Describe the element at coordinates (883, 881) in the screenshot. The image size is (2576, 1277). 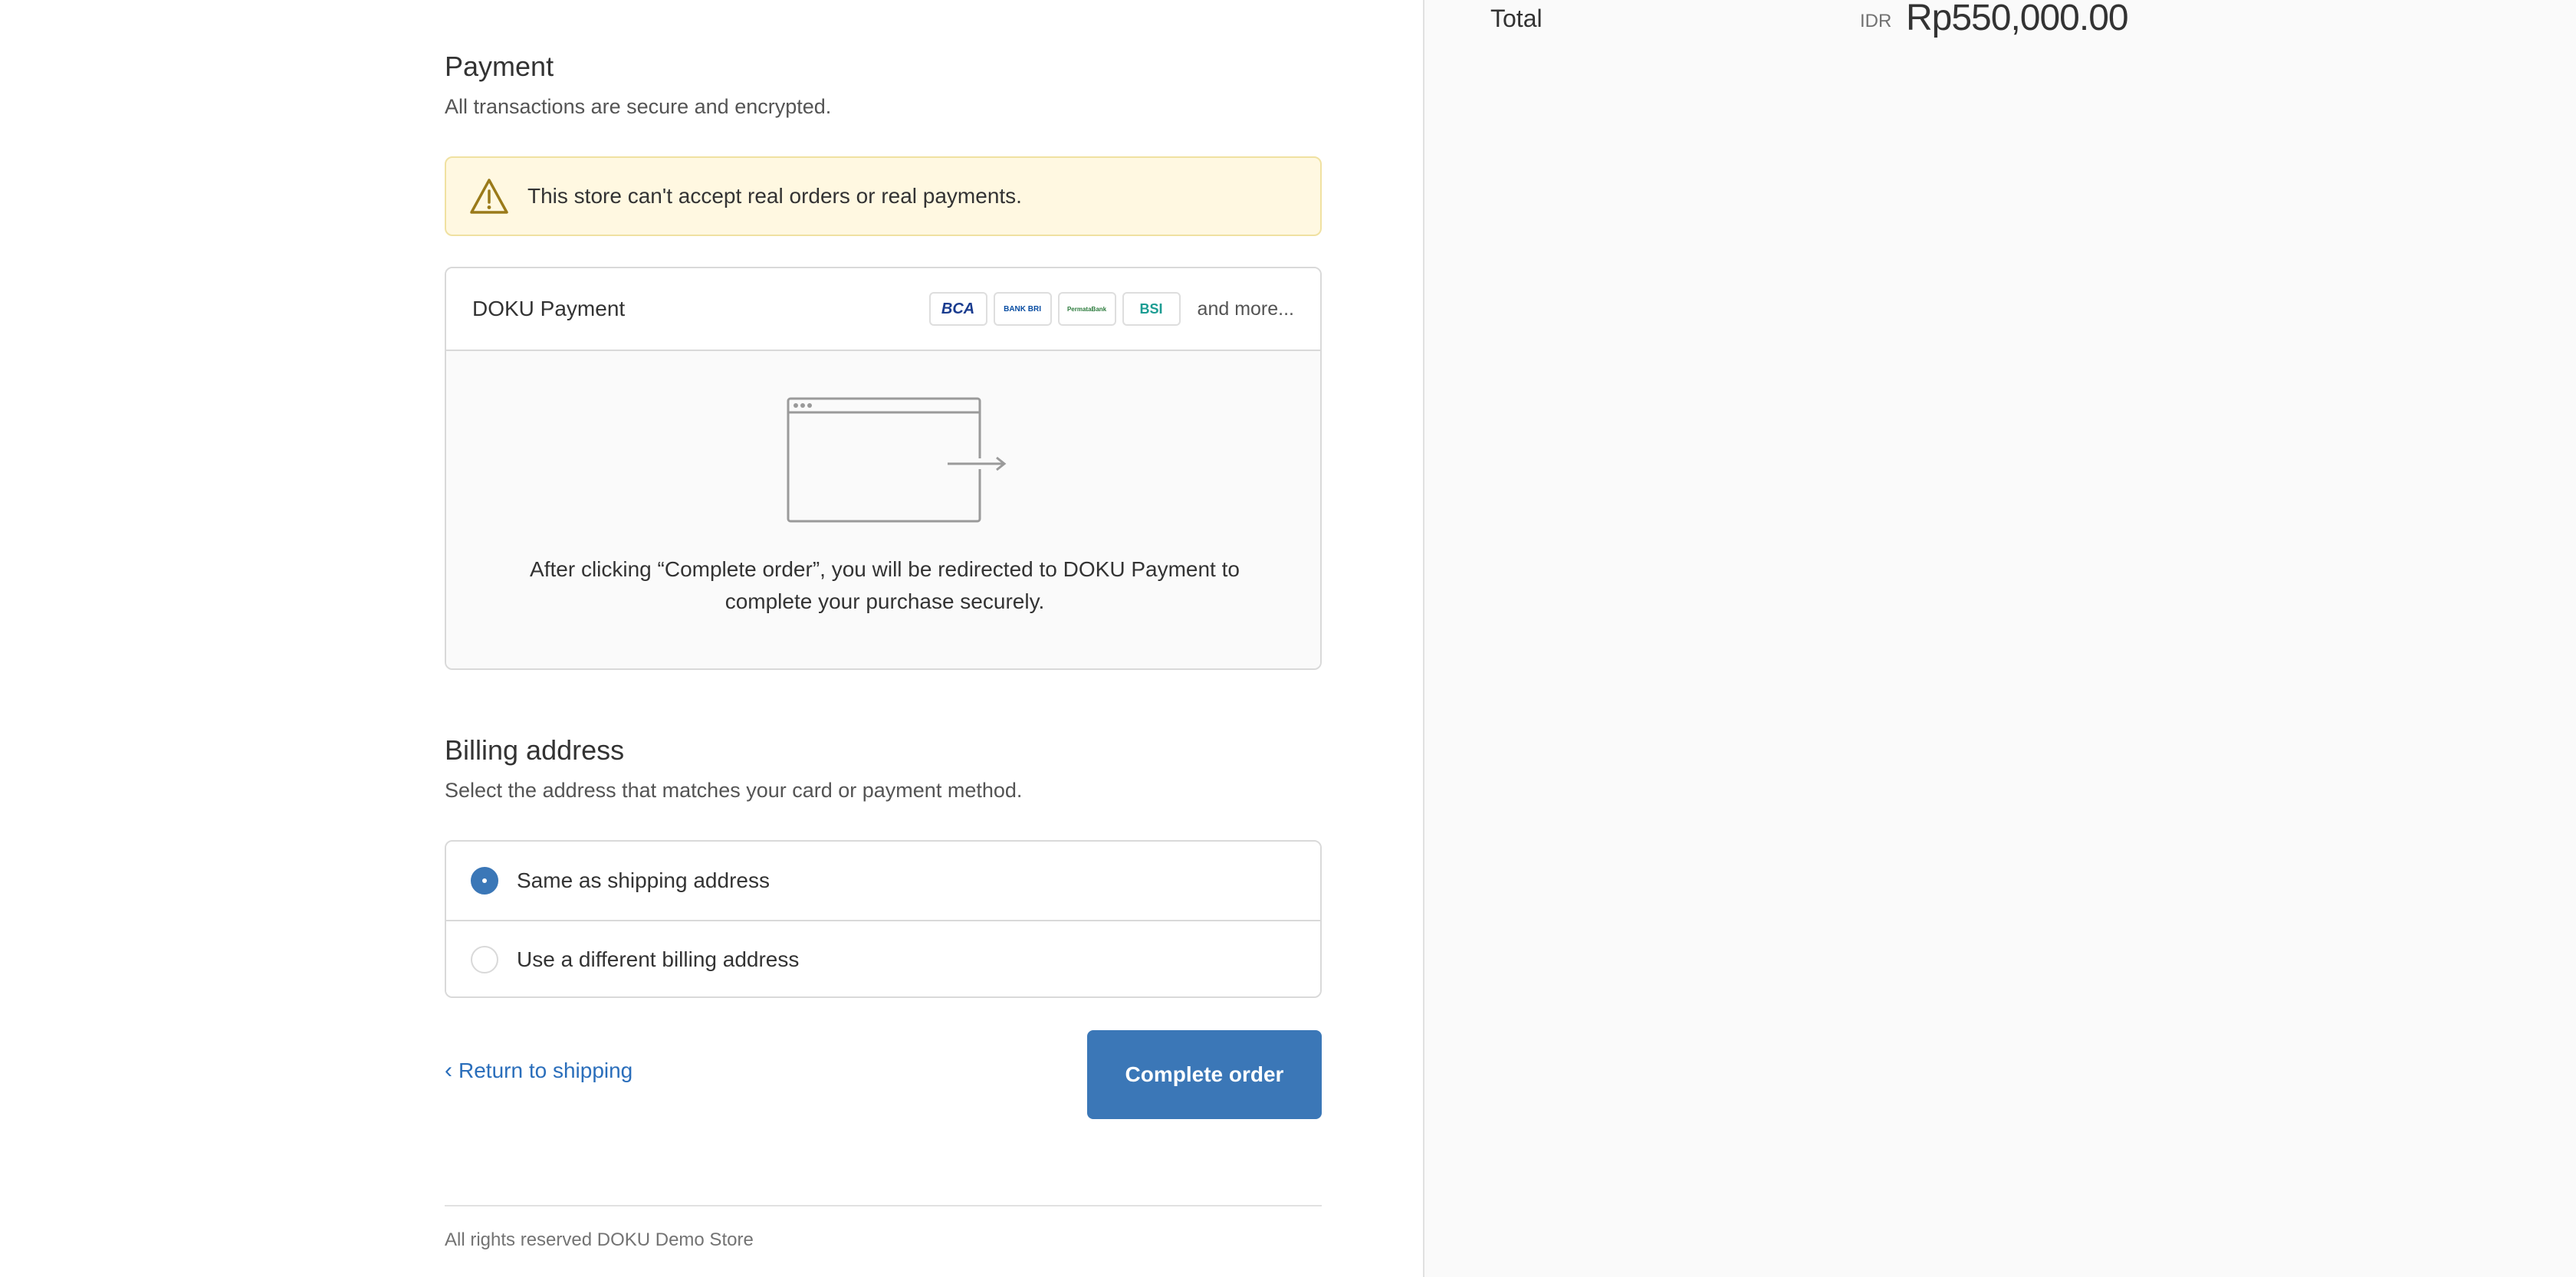
I see `billing-option-same: Same as shipping address` at that location.